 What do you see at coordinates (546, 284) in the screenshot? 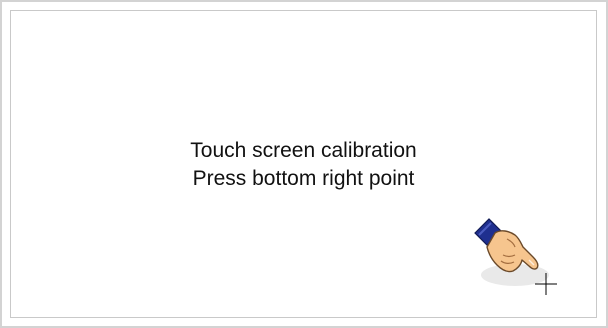
I see `crosshair-icon` at bounding box center [546, 284].